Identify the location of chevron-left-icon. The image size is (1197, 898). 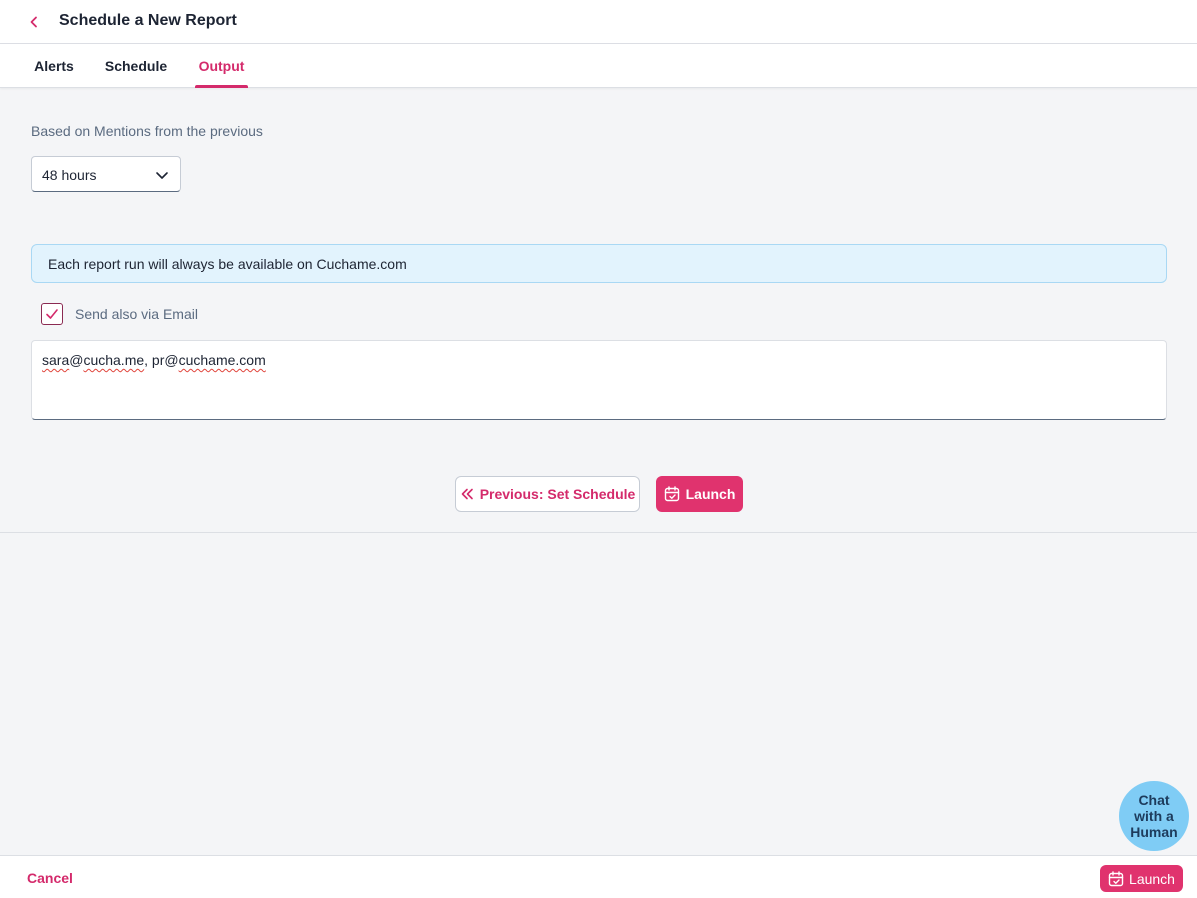
(33, 22).